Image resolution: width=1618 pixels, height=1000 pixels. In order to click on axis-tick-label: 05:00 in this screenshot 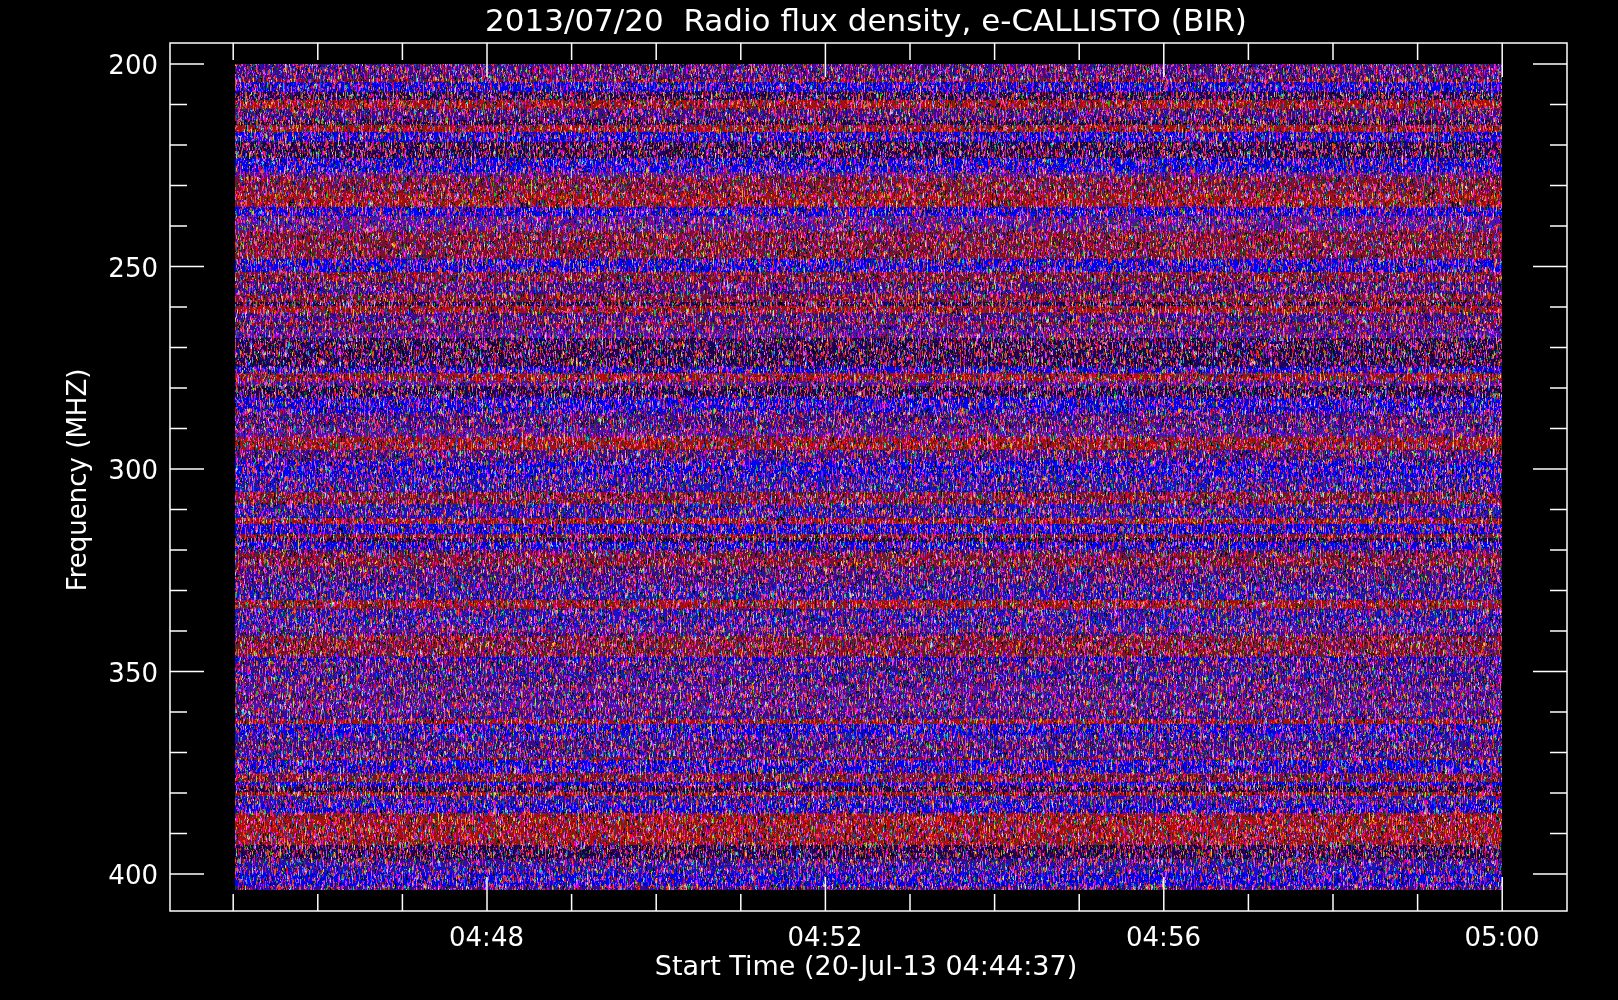, I will do `click(1502, 937)`.